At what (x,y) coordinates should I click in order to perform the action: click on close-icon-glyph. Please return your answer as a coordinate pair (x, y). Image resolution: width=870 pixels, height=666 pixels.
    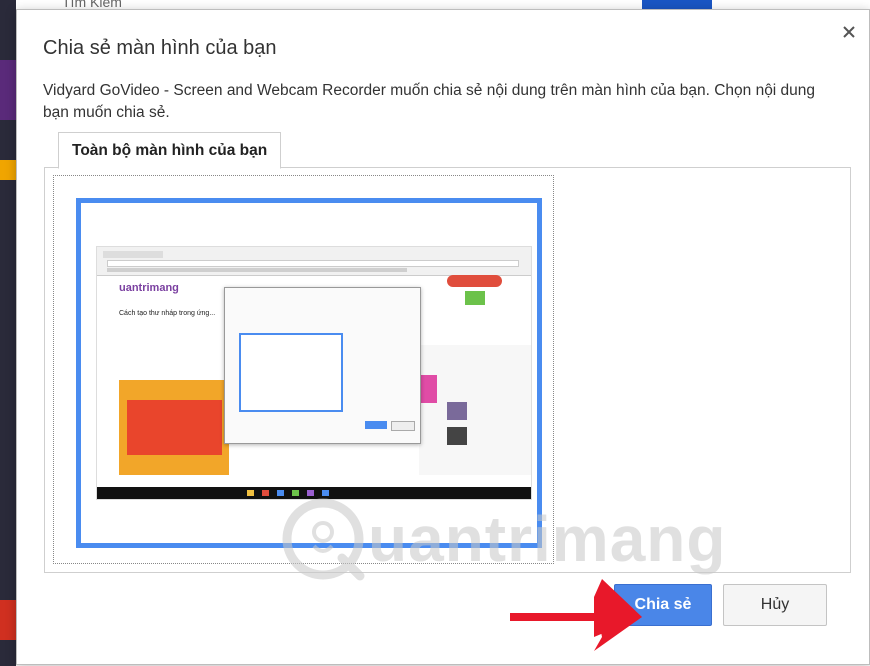
    Looking at the image, I should click on (849, 32).